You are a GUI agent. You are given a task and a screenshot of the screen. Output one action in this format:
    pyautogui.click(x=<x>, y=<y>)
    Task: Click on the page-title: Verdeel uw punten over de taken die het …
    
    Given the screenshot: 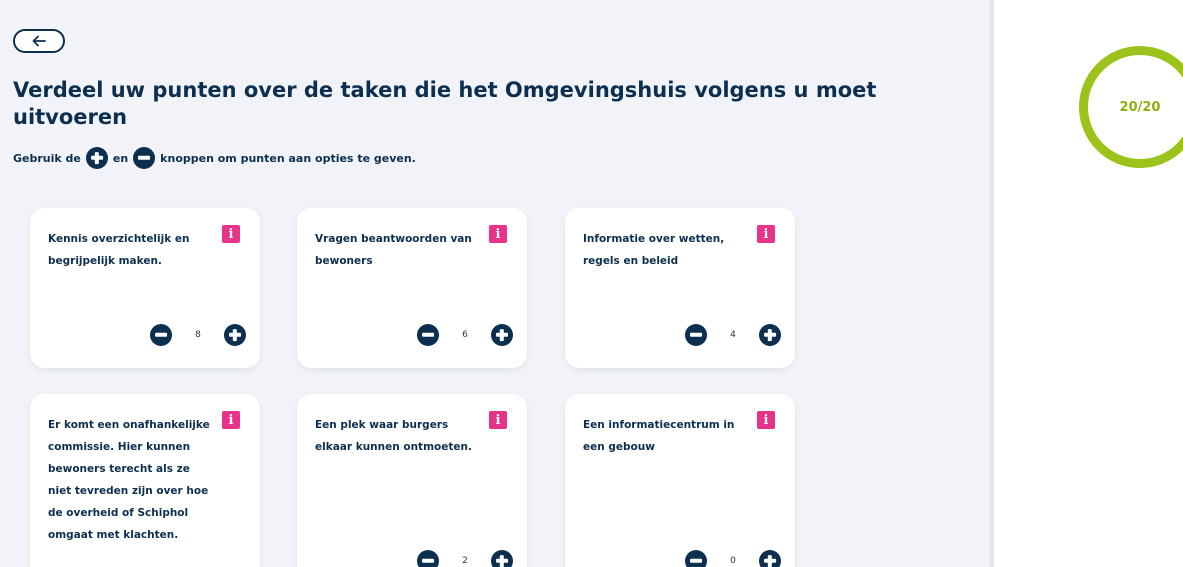 What is the action you would take?
    pyautogui.click(x=445, y=103)
    